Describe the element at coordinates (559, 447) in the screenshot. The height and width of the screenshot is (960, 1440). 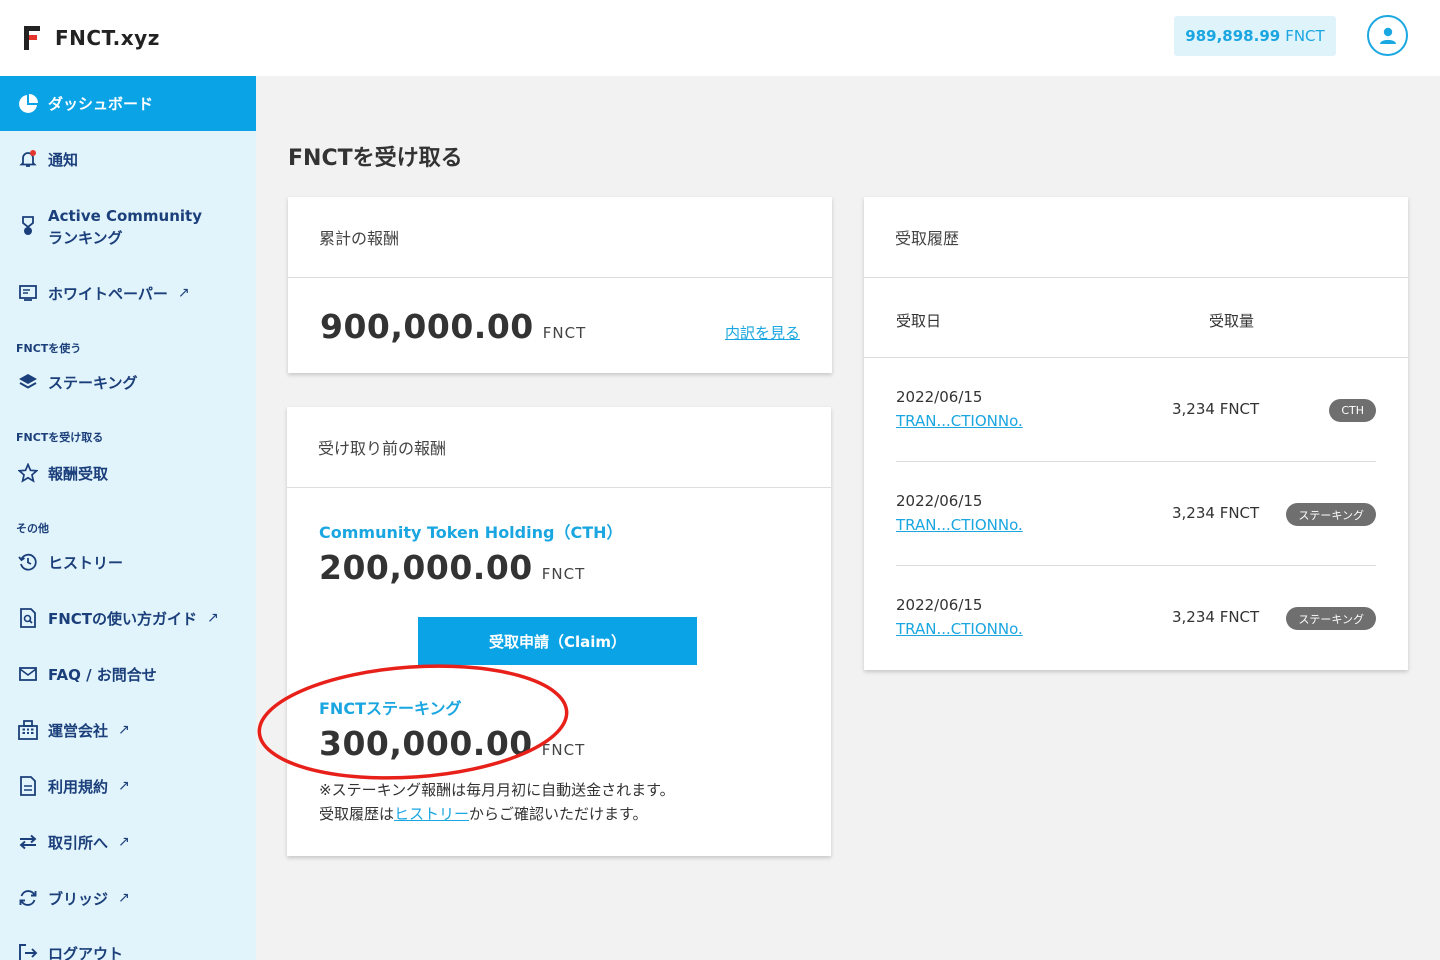
I see `card-title: 受け取り前の報酬` at that location.